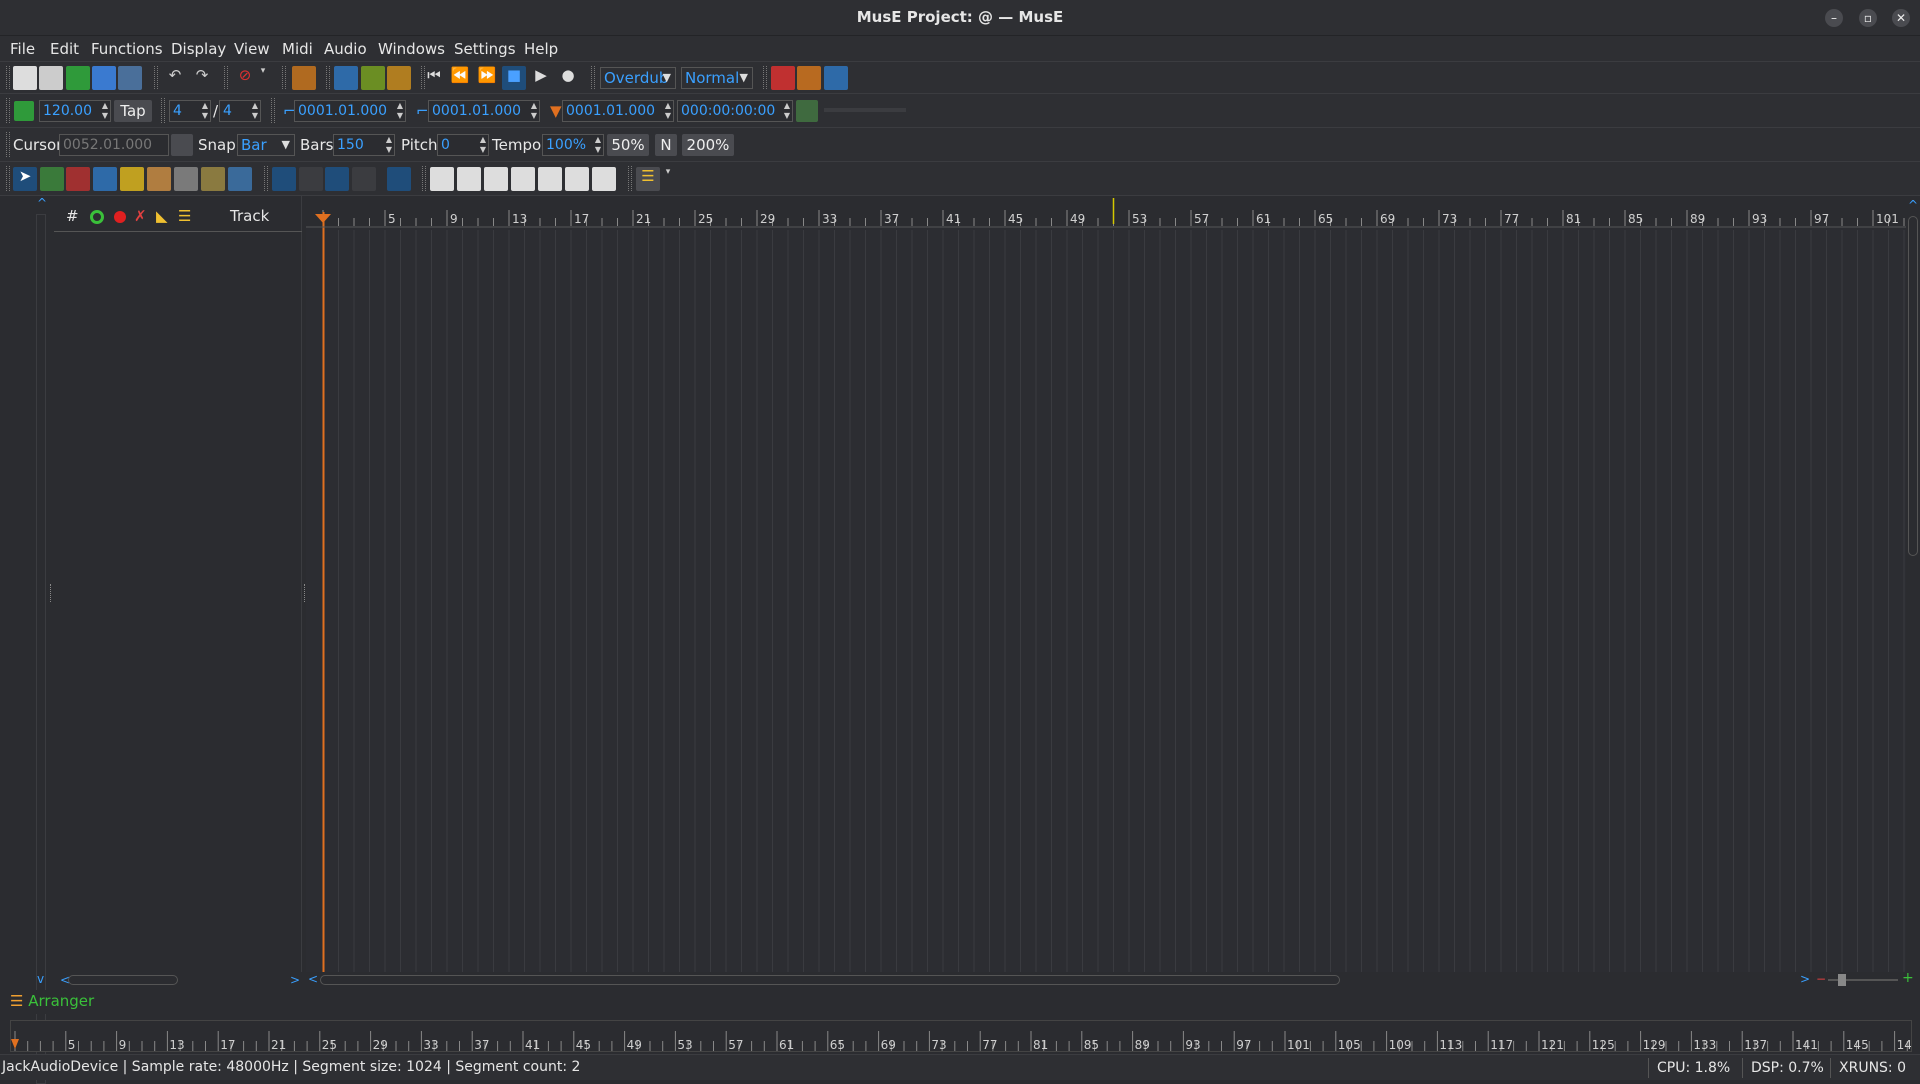  What do you see at coordinates (1805, 979) in the screenshot?
I see `scroll-right-icon: >` at bounding box center [1805, 979].